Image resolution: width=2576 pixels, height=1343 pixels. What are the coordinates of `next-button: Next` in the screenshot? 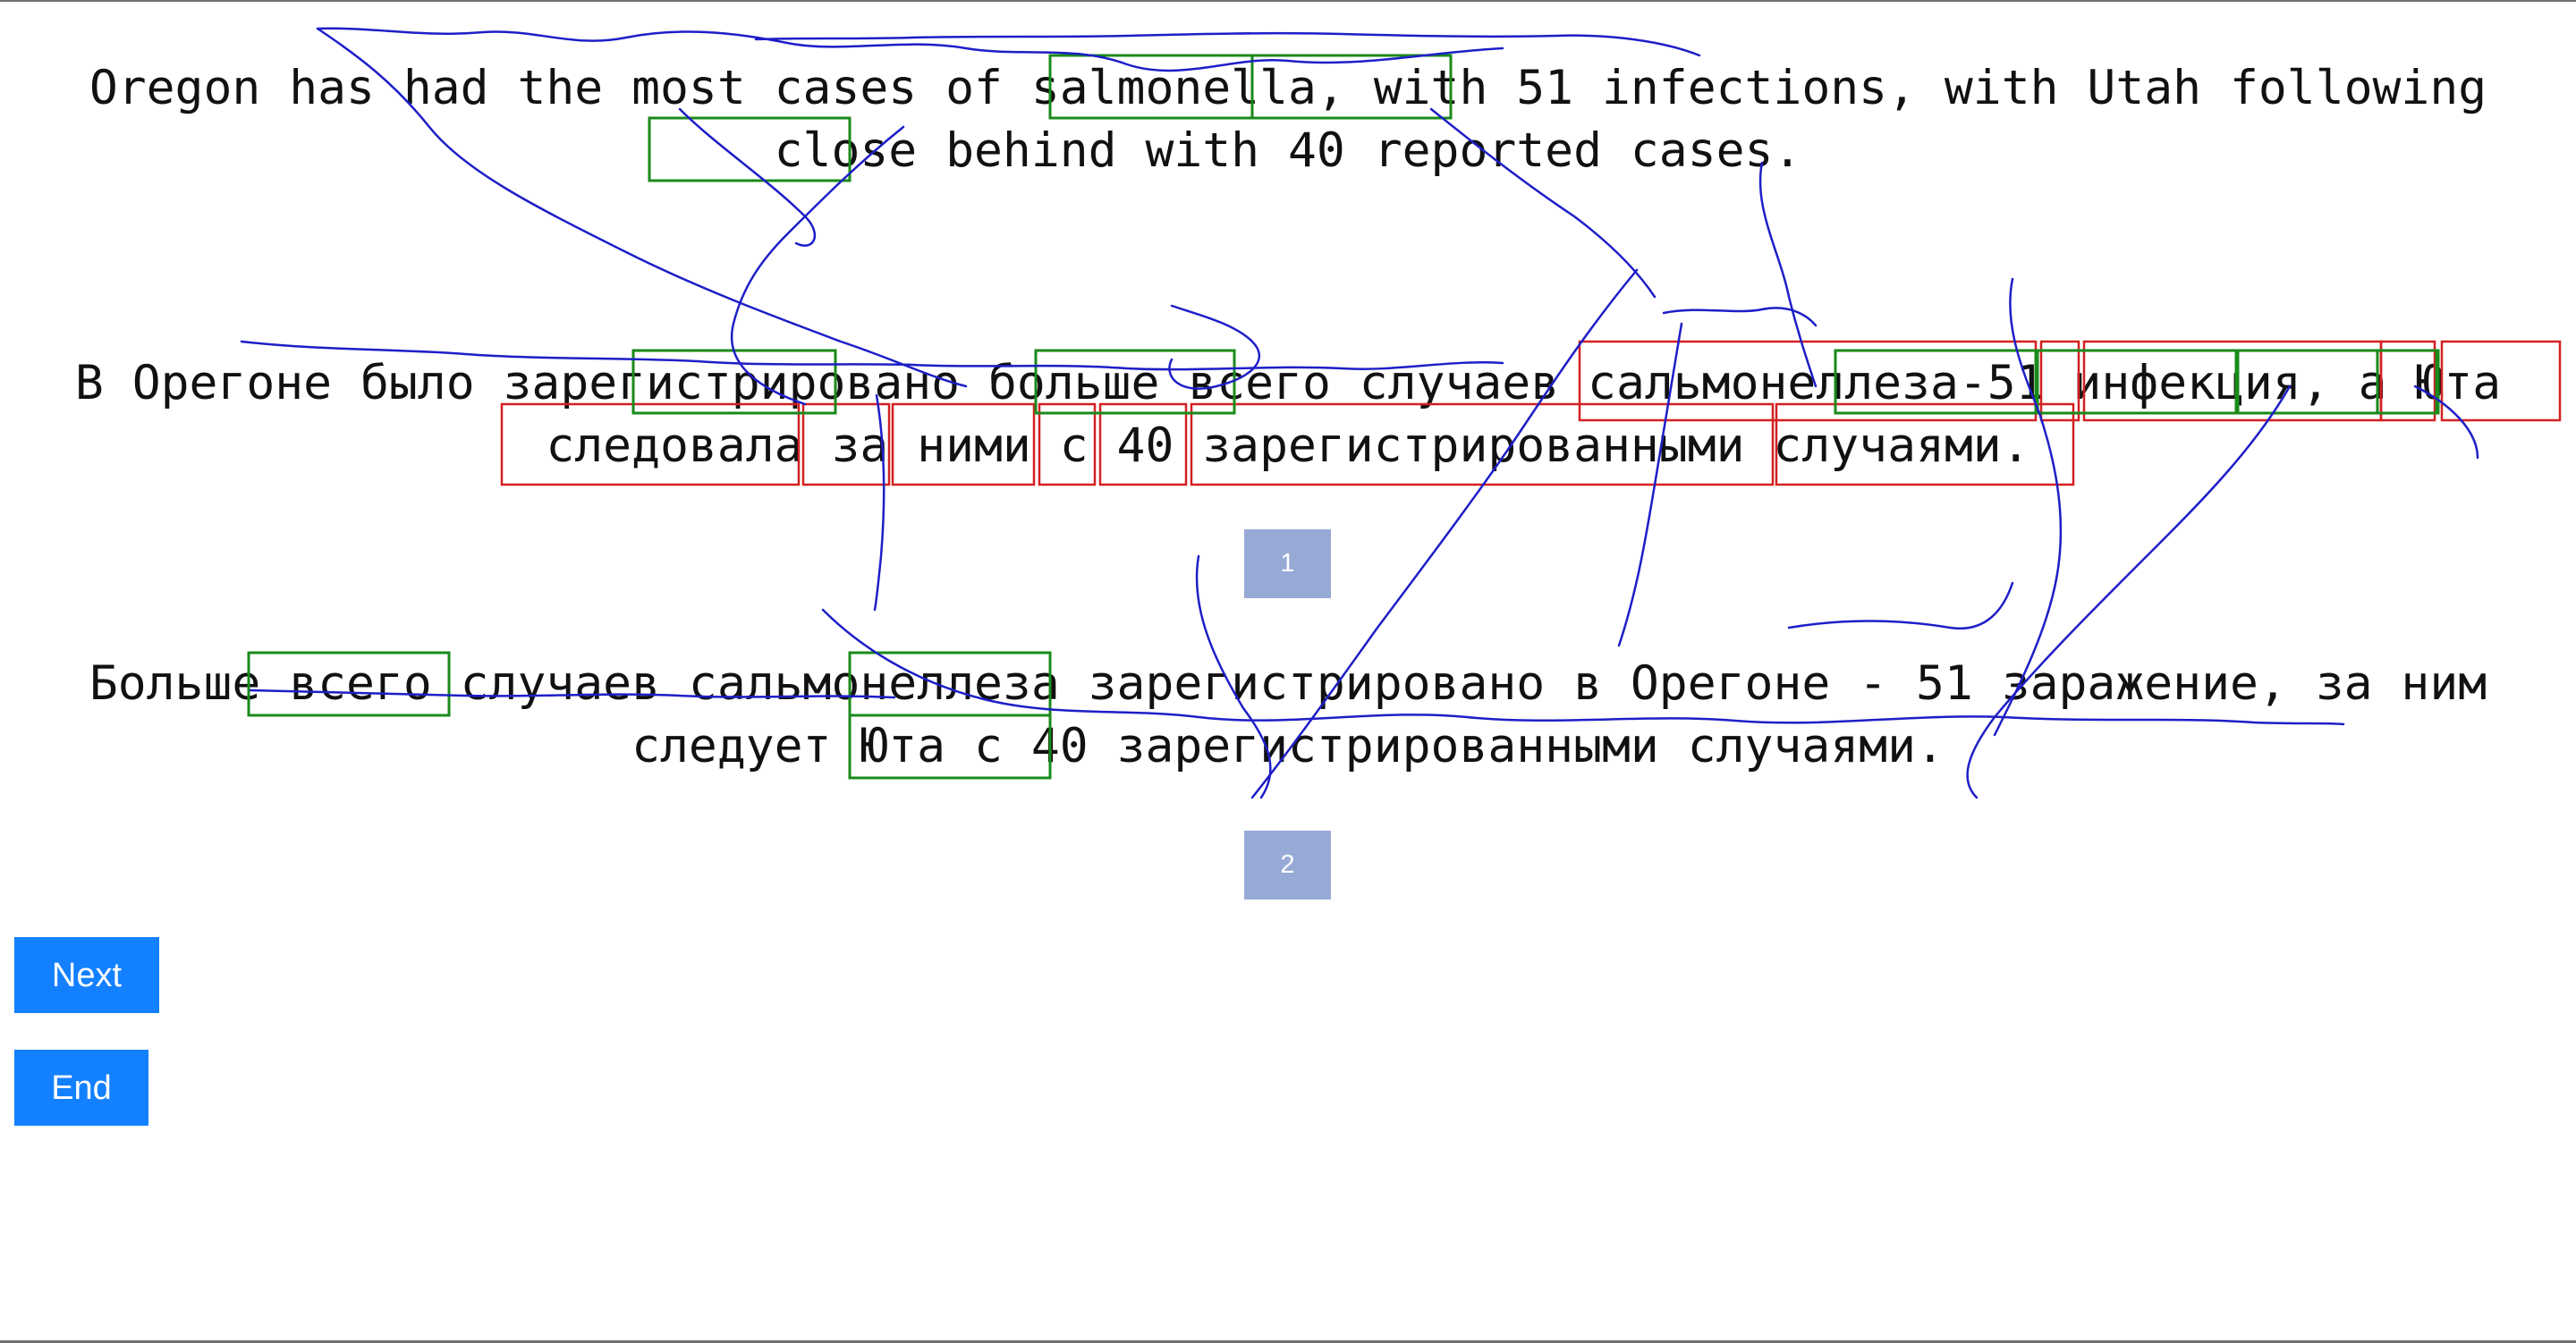 It's located at (86, 975).